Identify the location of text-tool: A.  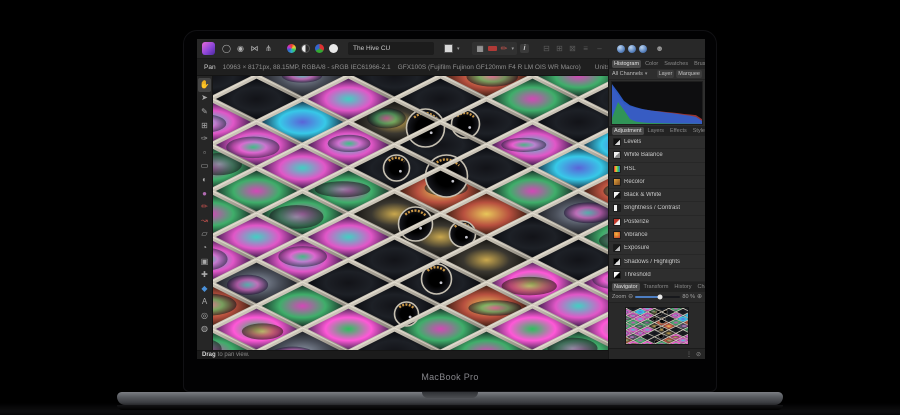
(204, 303).